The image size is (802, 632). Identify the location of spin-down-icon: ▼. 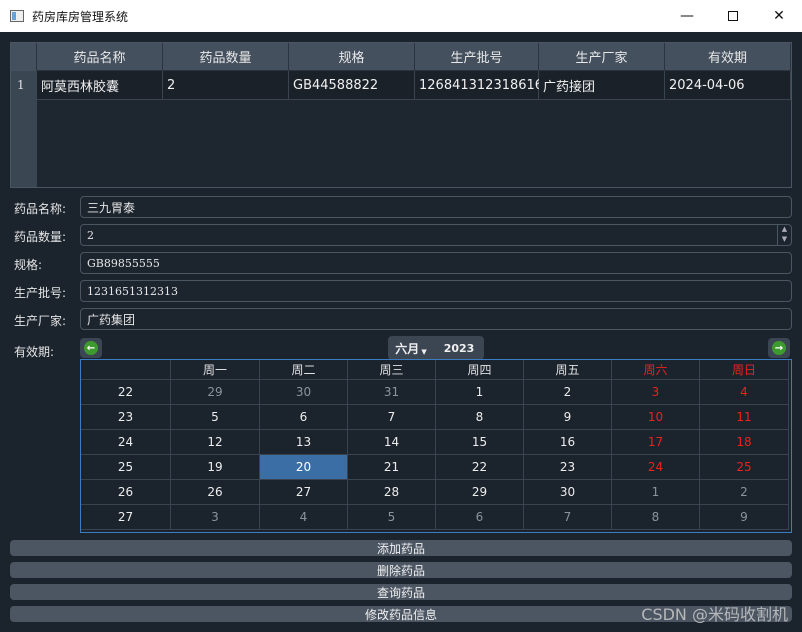
(784, 240).